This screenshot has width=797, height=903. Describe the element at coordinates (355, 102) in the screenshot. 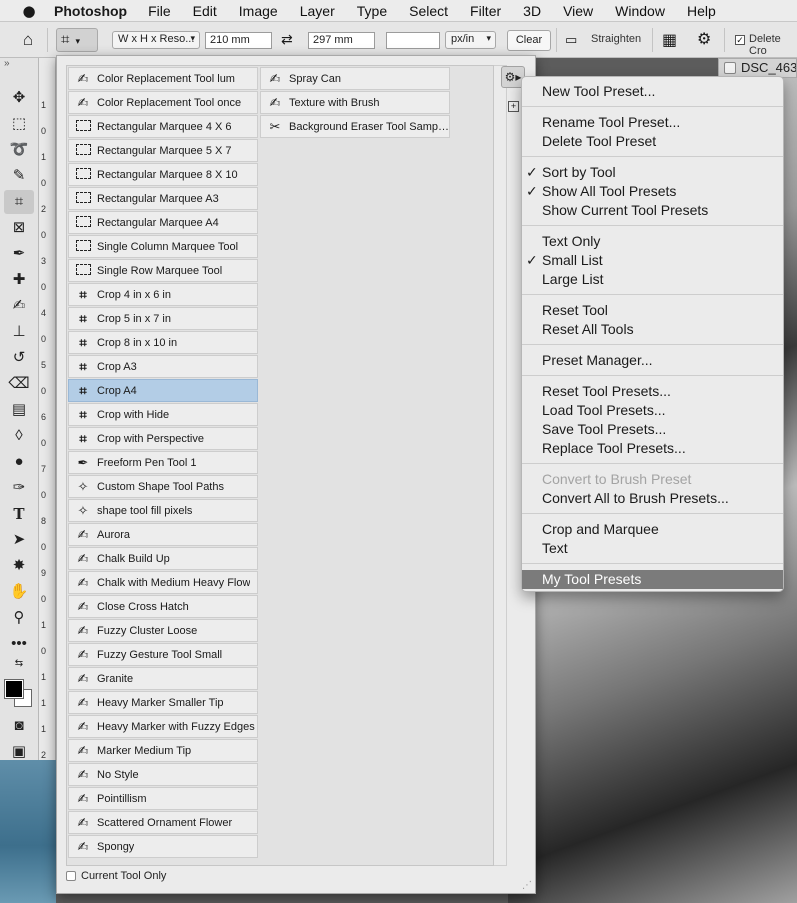

I see `preset-item: ✍ Texture with Brush` at that location.